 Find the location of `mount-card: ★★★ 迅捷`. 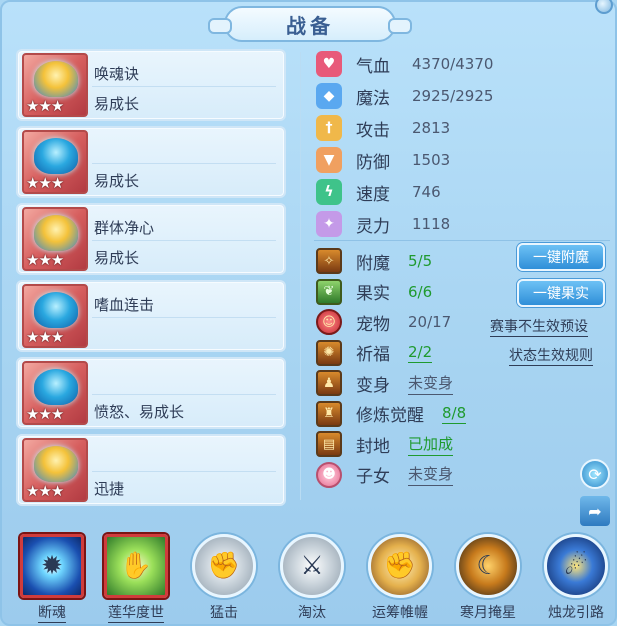

mount-card: ★★★ 迅捷 is located at coordinates (151, 470).